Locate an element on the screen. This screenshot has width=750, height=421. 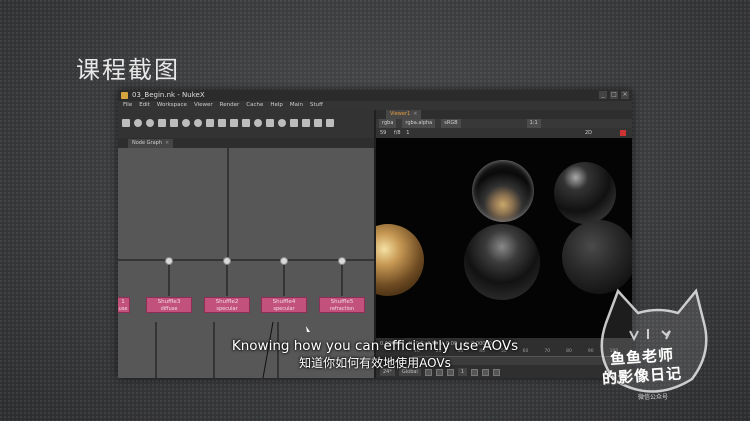
tab-viewer1-label: Viewer1 is located at coordinates (400, 114).